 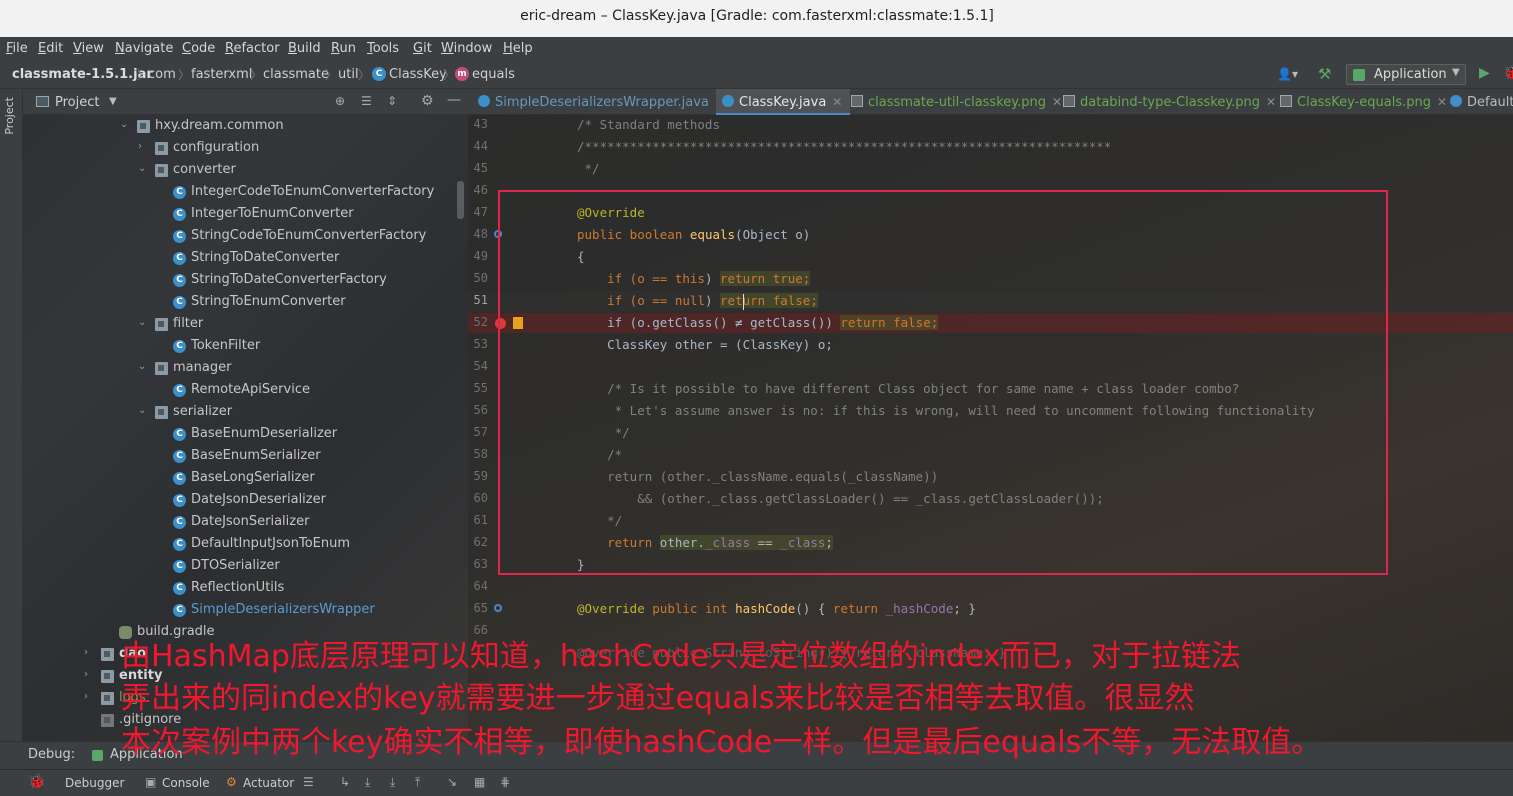 I want to click on run-icon: ▶, so click(x=1484, y=73).